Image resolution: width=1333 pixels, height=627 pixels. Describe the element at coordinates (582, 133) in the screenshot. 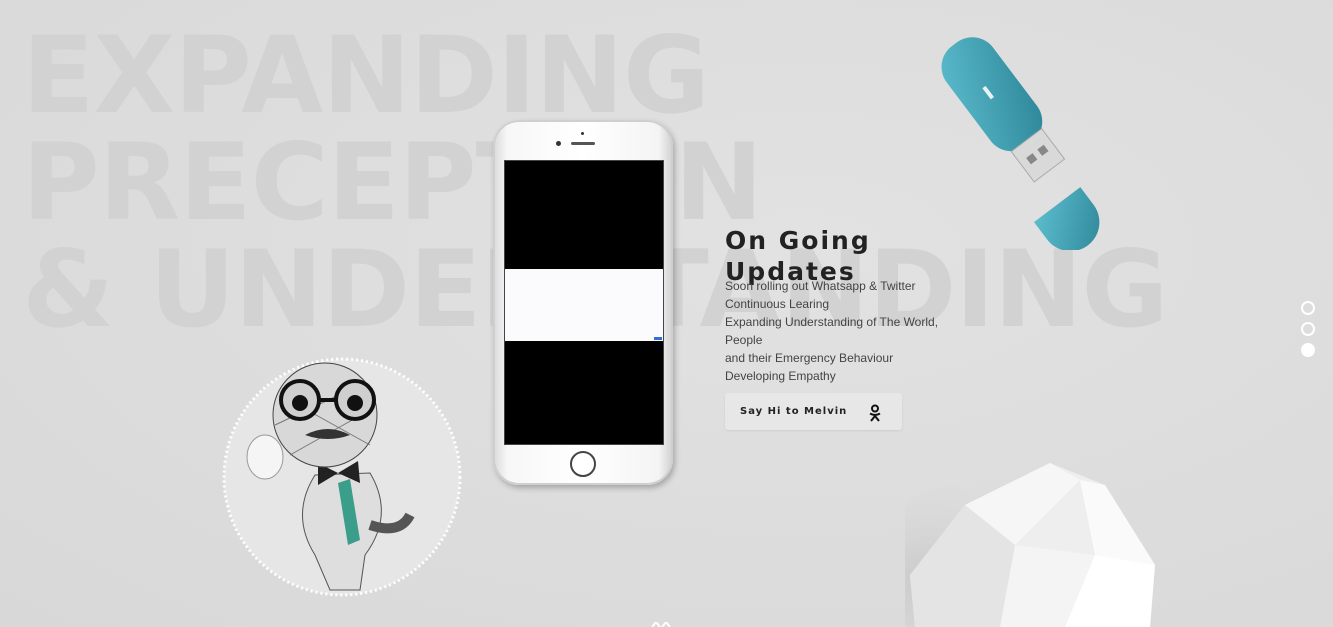

I see `phone-sensor` at that location.